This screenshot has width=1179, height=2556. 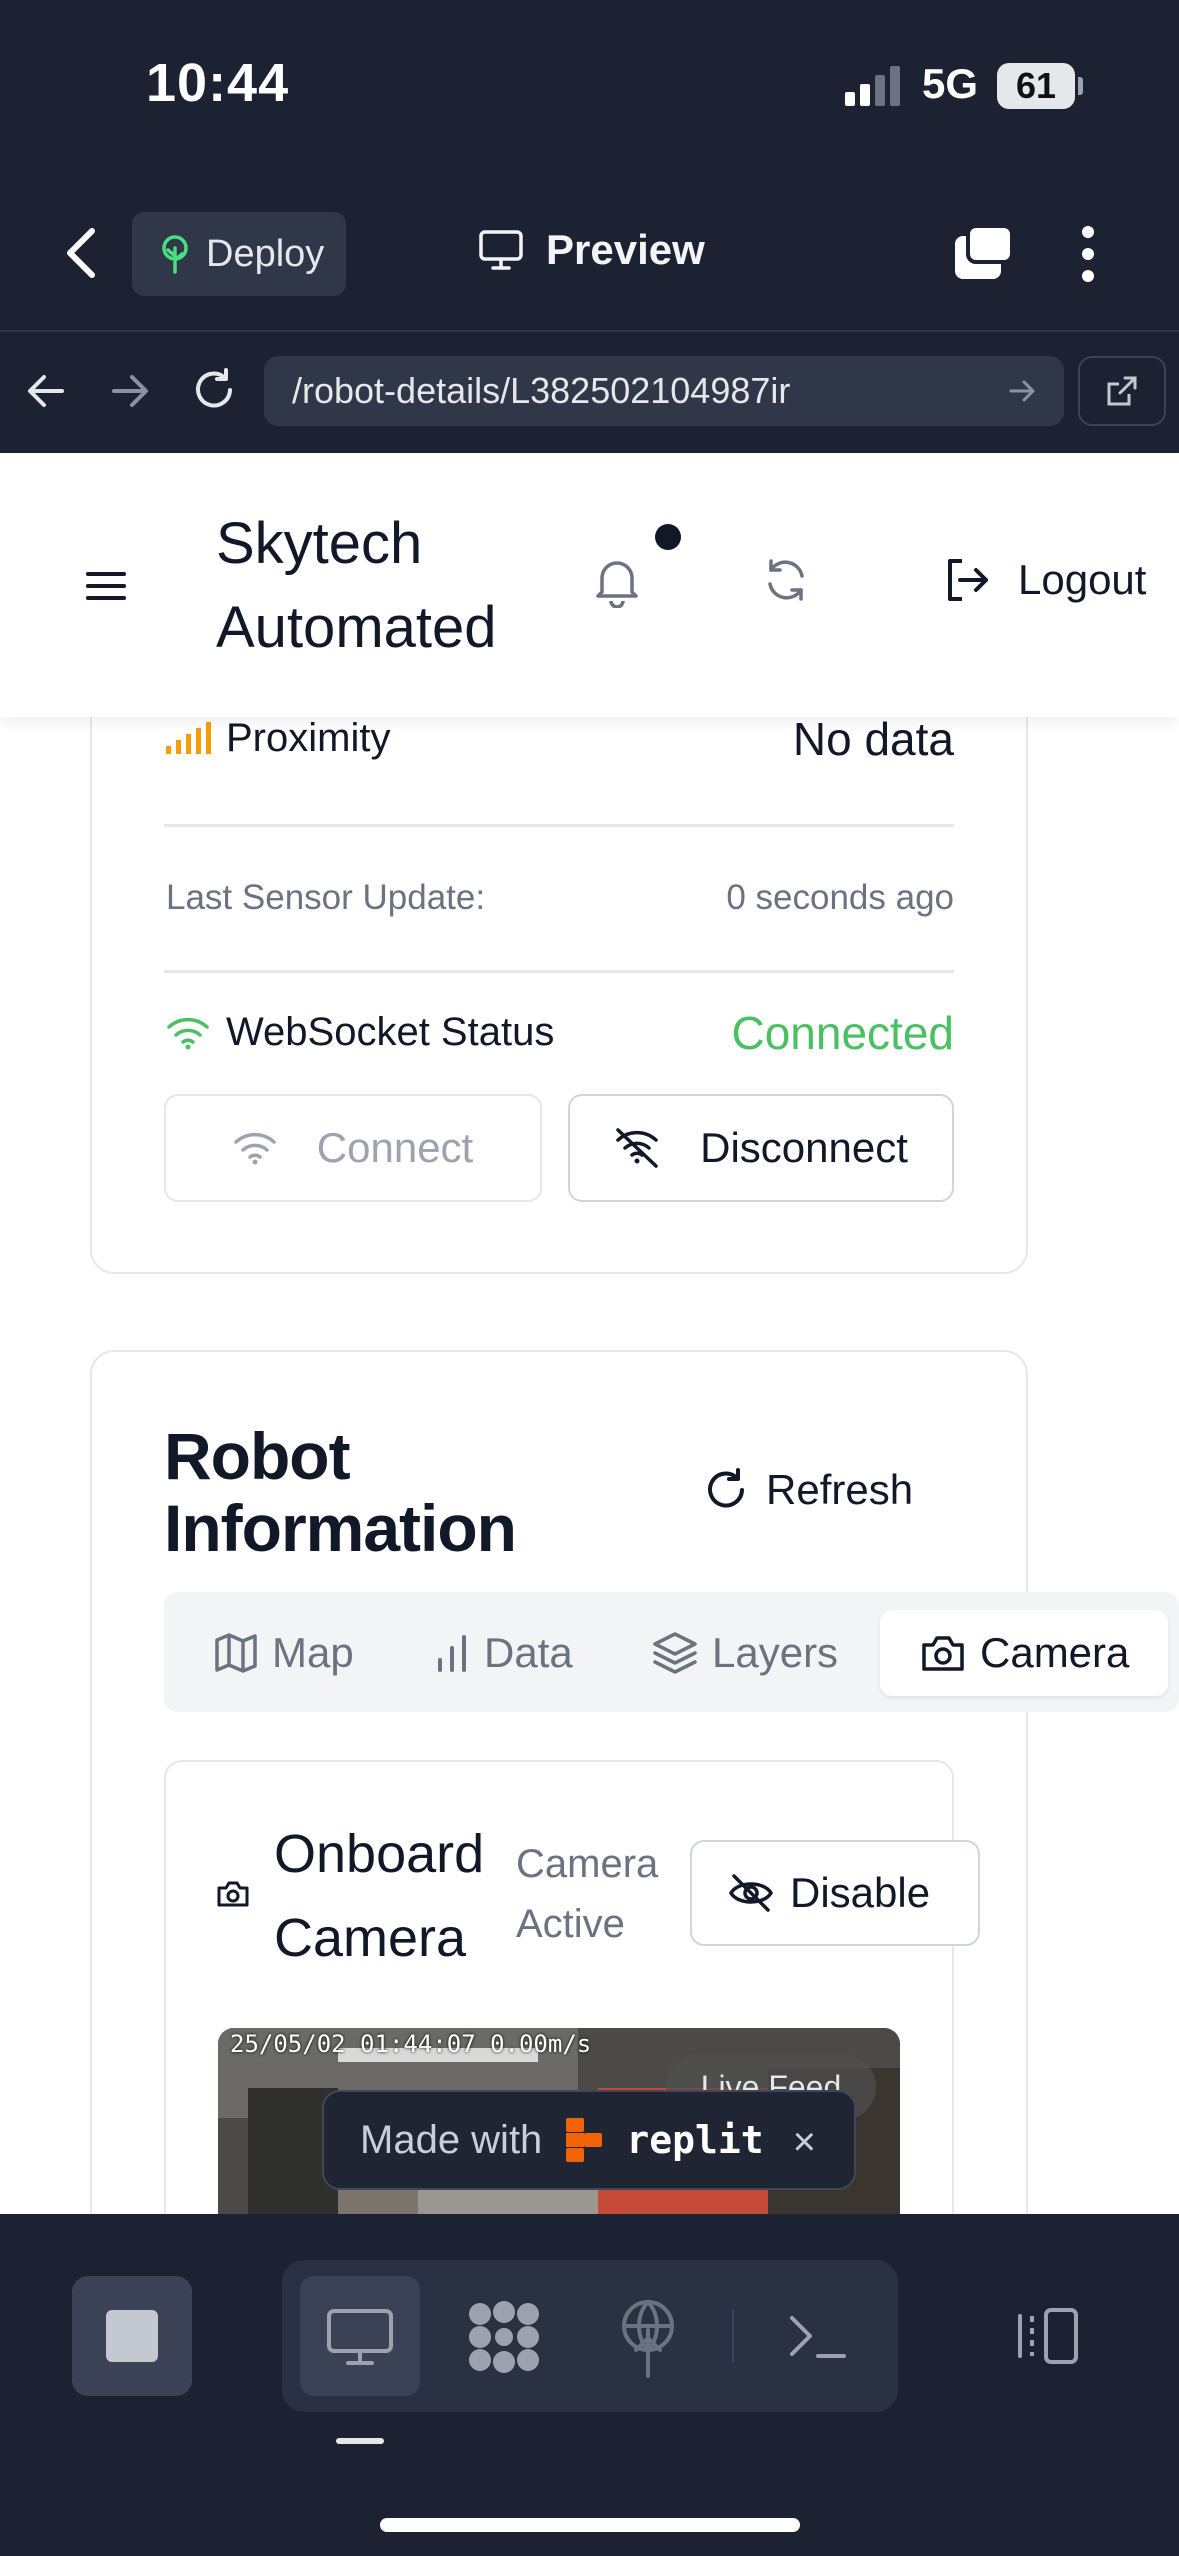 I want to click on last-update-value: 0 seconds ago, so click(x=840, y=897).